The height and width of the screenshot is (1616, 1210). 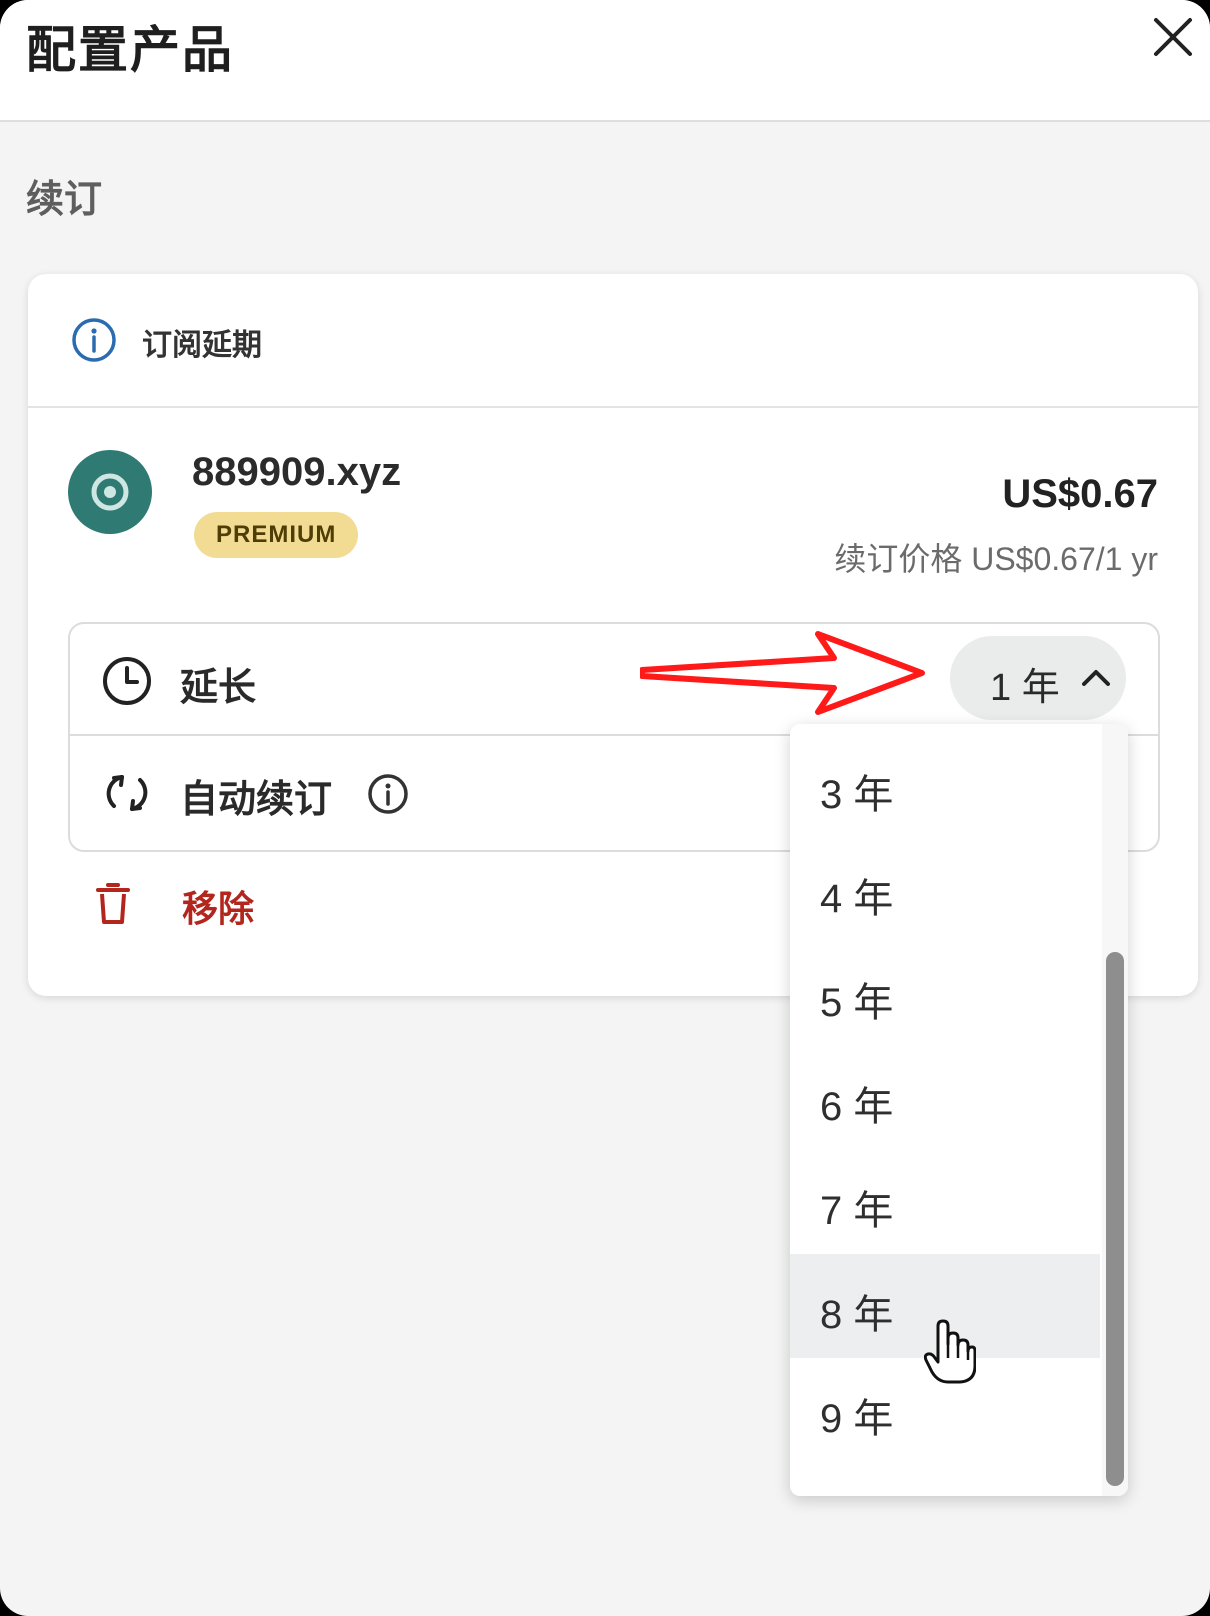 What do you see at coordinates (1115, 1219) in the screenshot?
I see `dropdown-scrollbar-thumb` at bounding box center [1115, 1219].